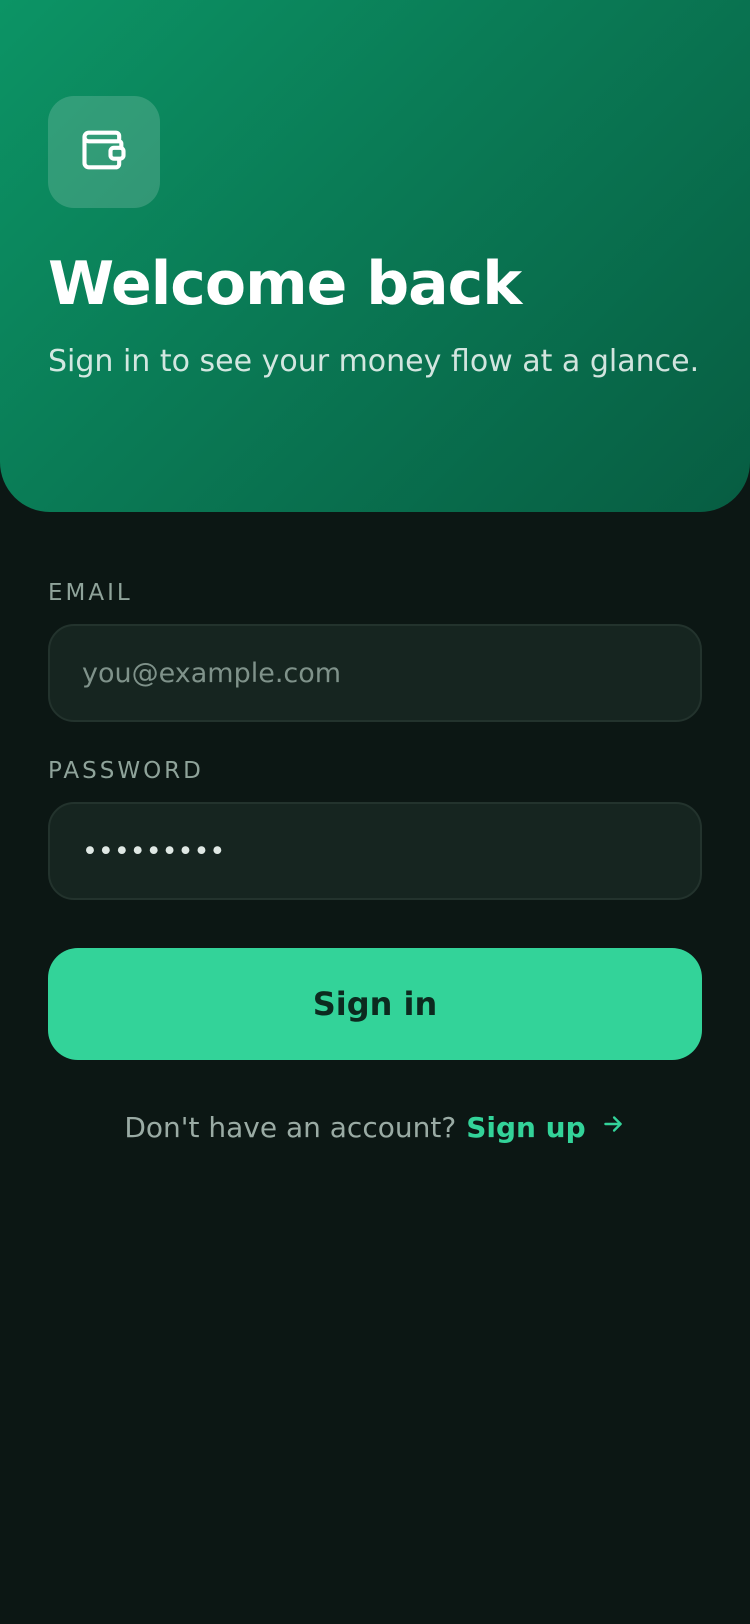 The image size is (750, 1624). I want to click on password-field, so click(391, 851).